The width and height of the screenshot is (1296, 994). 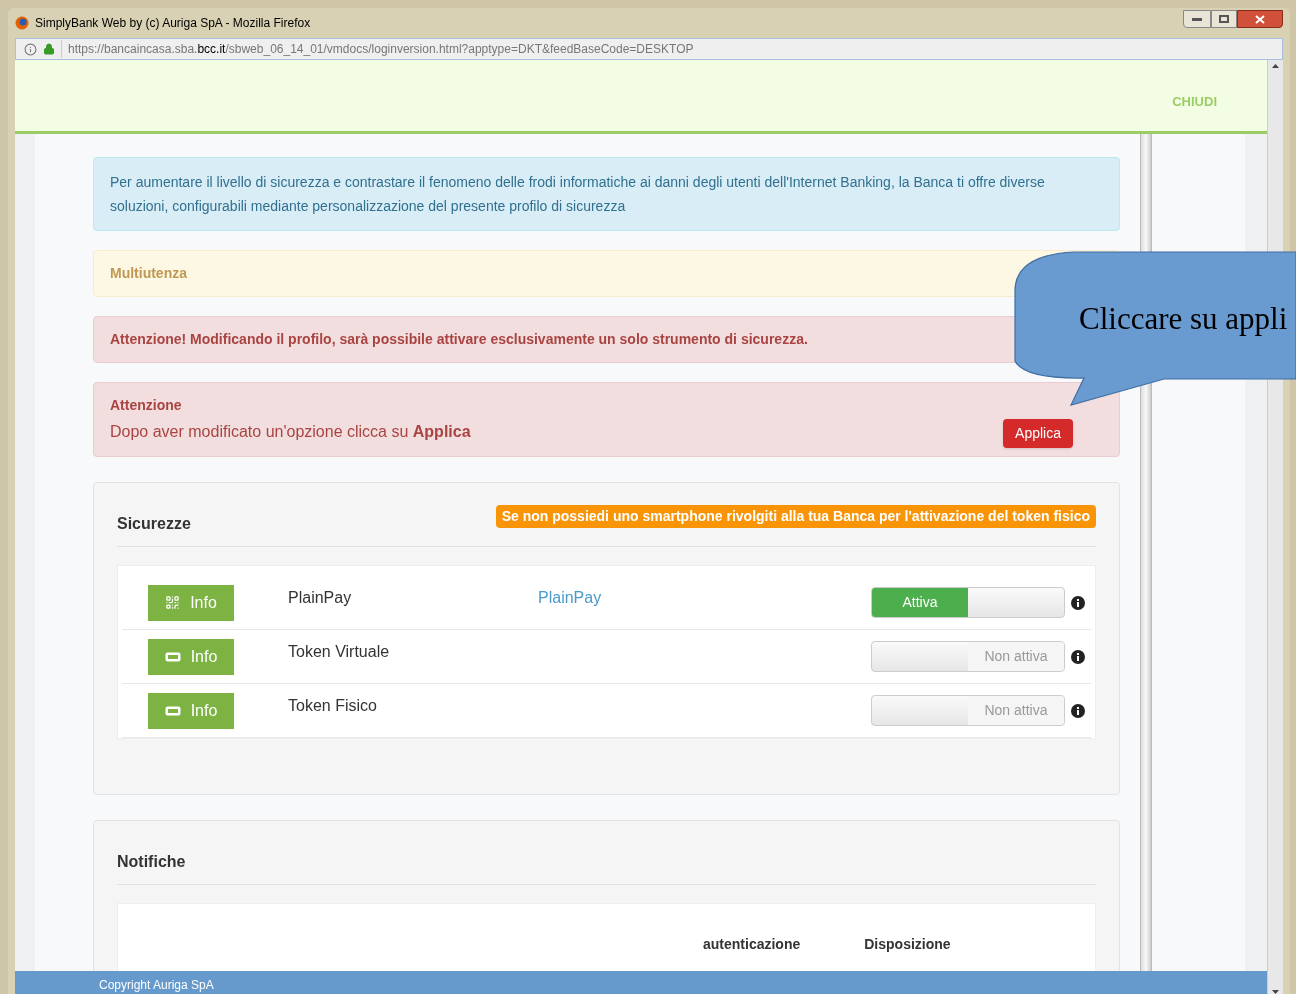 I want to click on toggle-label: Attiva, so click(x=920, y=602).